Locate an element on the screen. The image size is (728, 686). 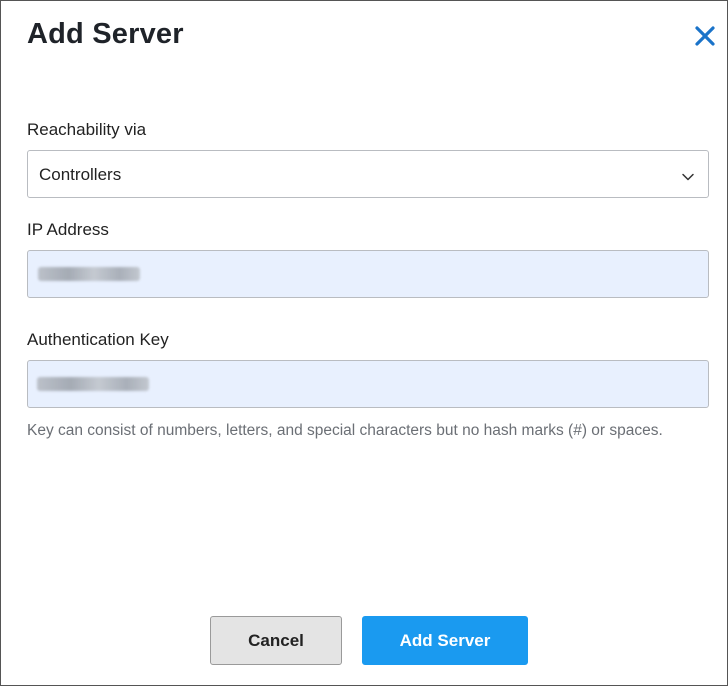
reachability-select: Controllers is located at coordinates (368, 174).